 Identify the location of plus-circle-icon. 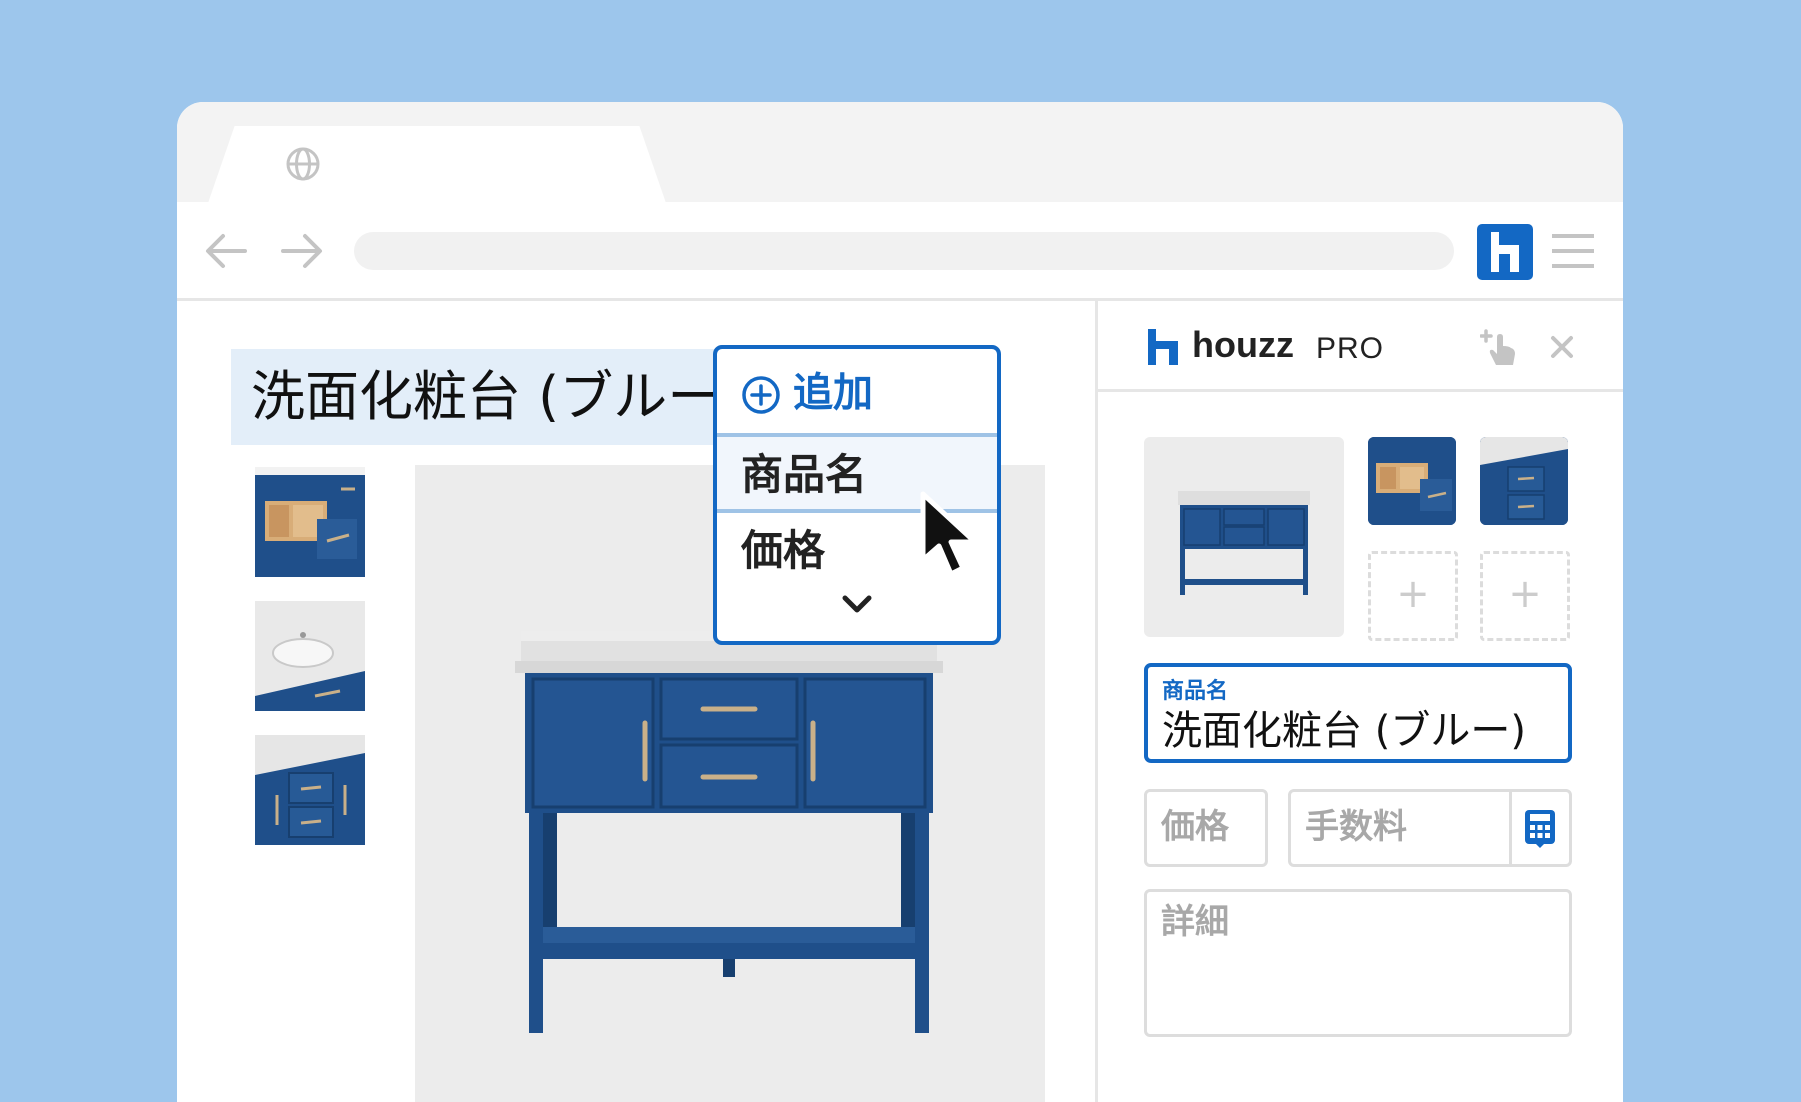
(761, 395).